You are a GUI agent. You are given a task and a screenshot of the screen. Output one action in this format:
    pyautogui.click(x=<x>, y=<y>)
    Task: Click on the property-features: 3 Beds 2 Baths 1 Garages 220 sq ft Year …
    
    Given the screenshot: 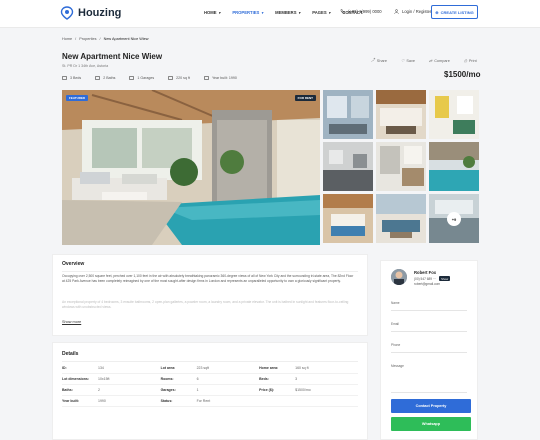 What is the action you would take?
    pyautogui.click(x=149, y=78)
    